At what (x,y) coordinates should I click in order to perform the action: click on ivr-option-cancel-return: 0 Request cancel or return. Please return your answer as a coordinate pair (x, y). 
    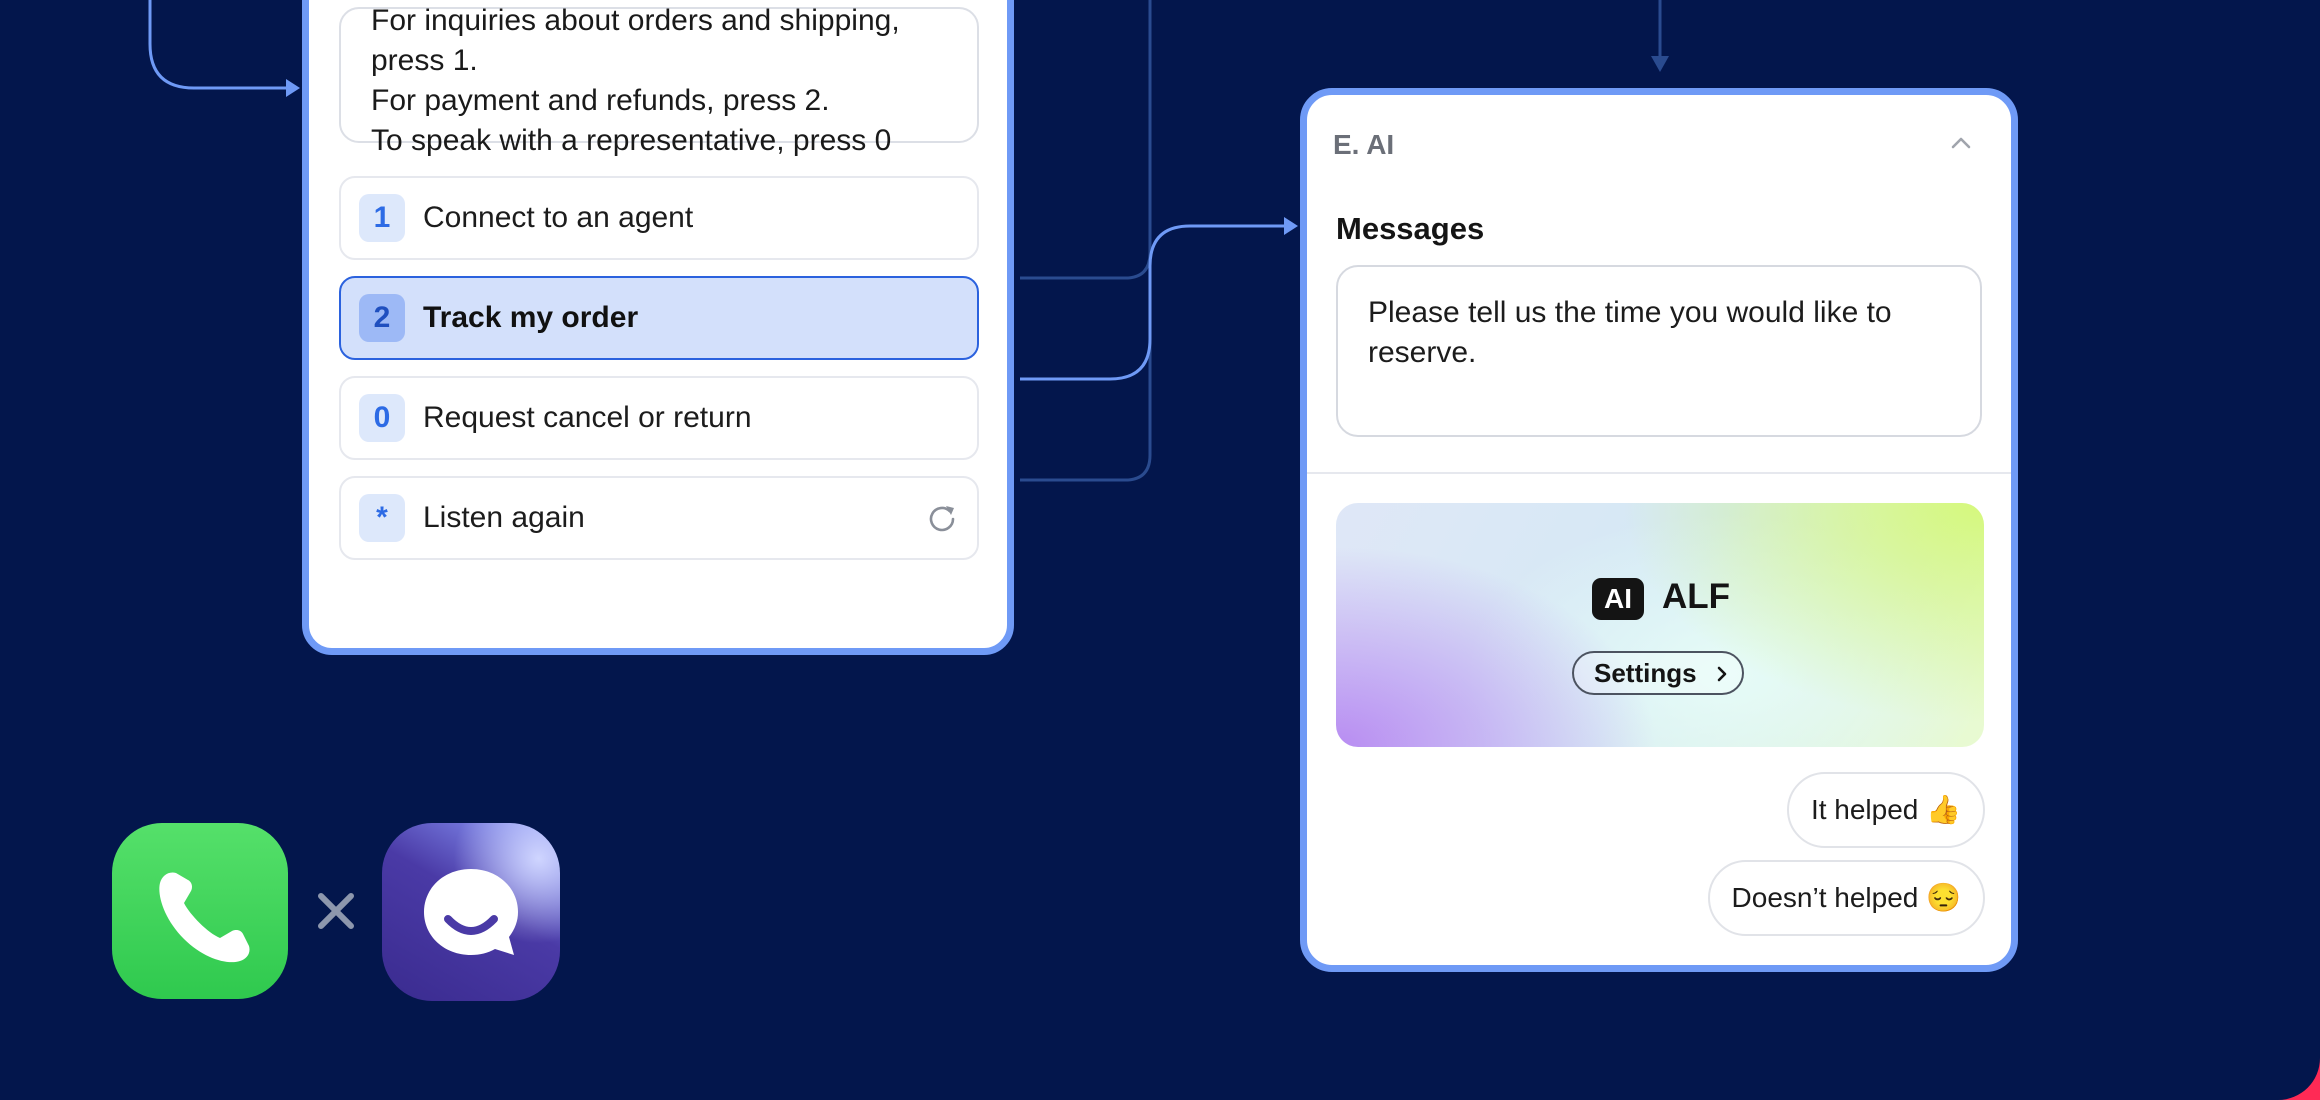
    Looking at the image, I should click on (659, 418).